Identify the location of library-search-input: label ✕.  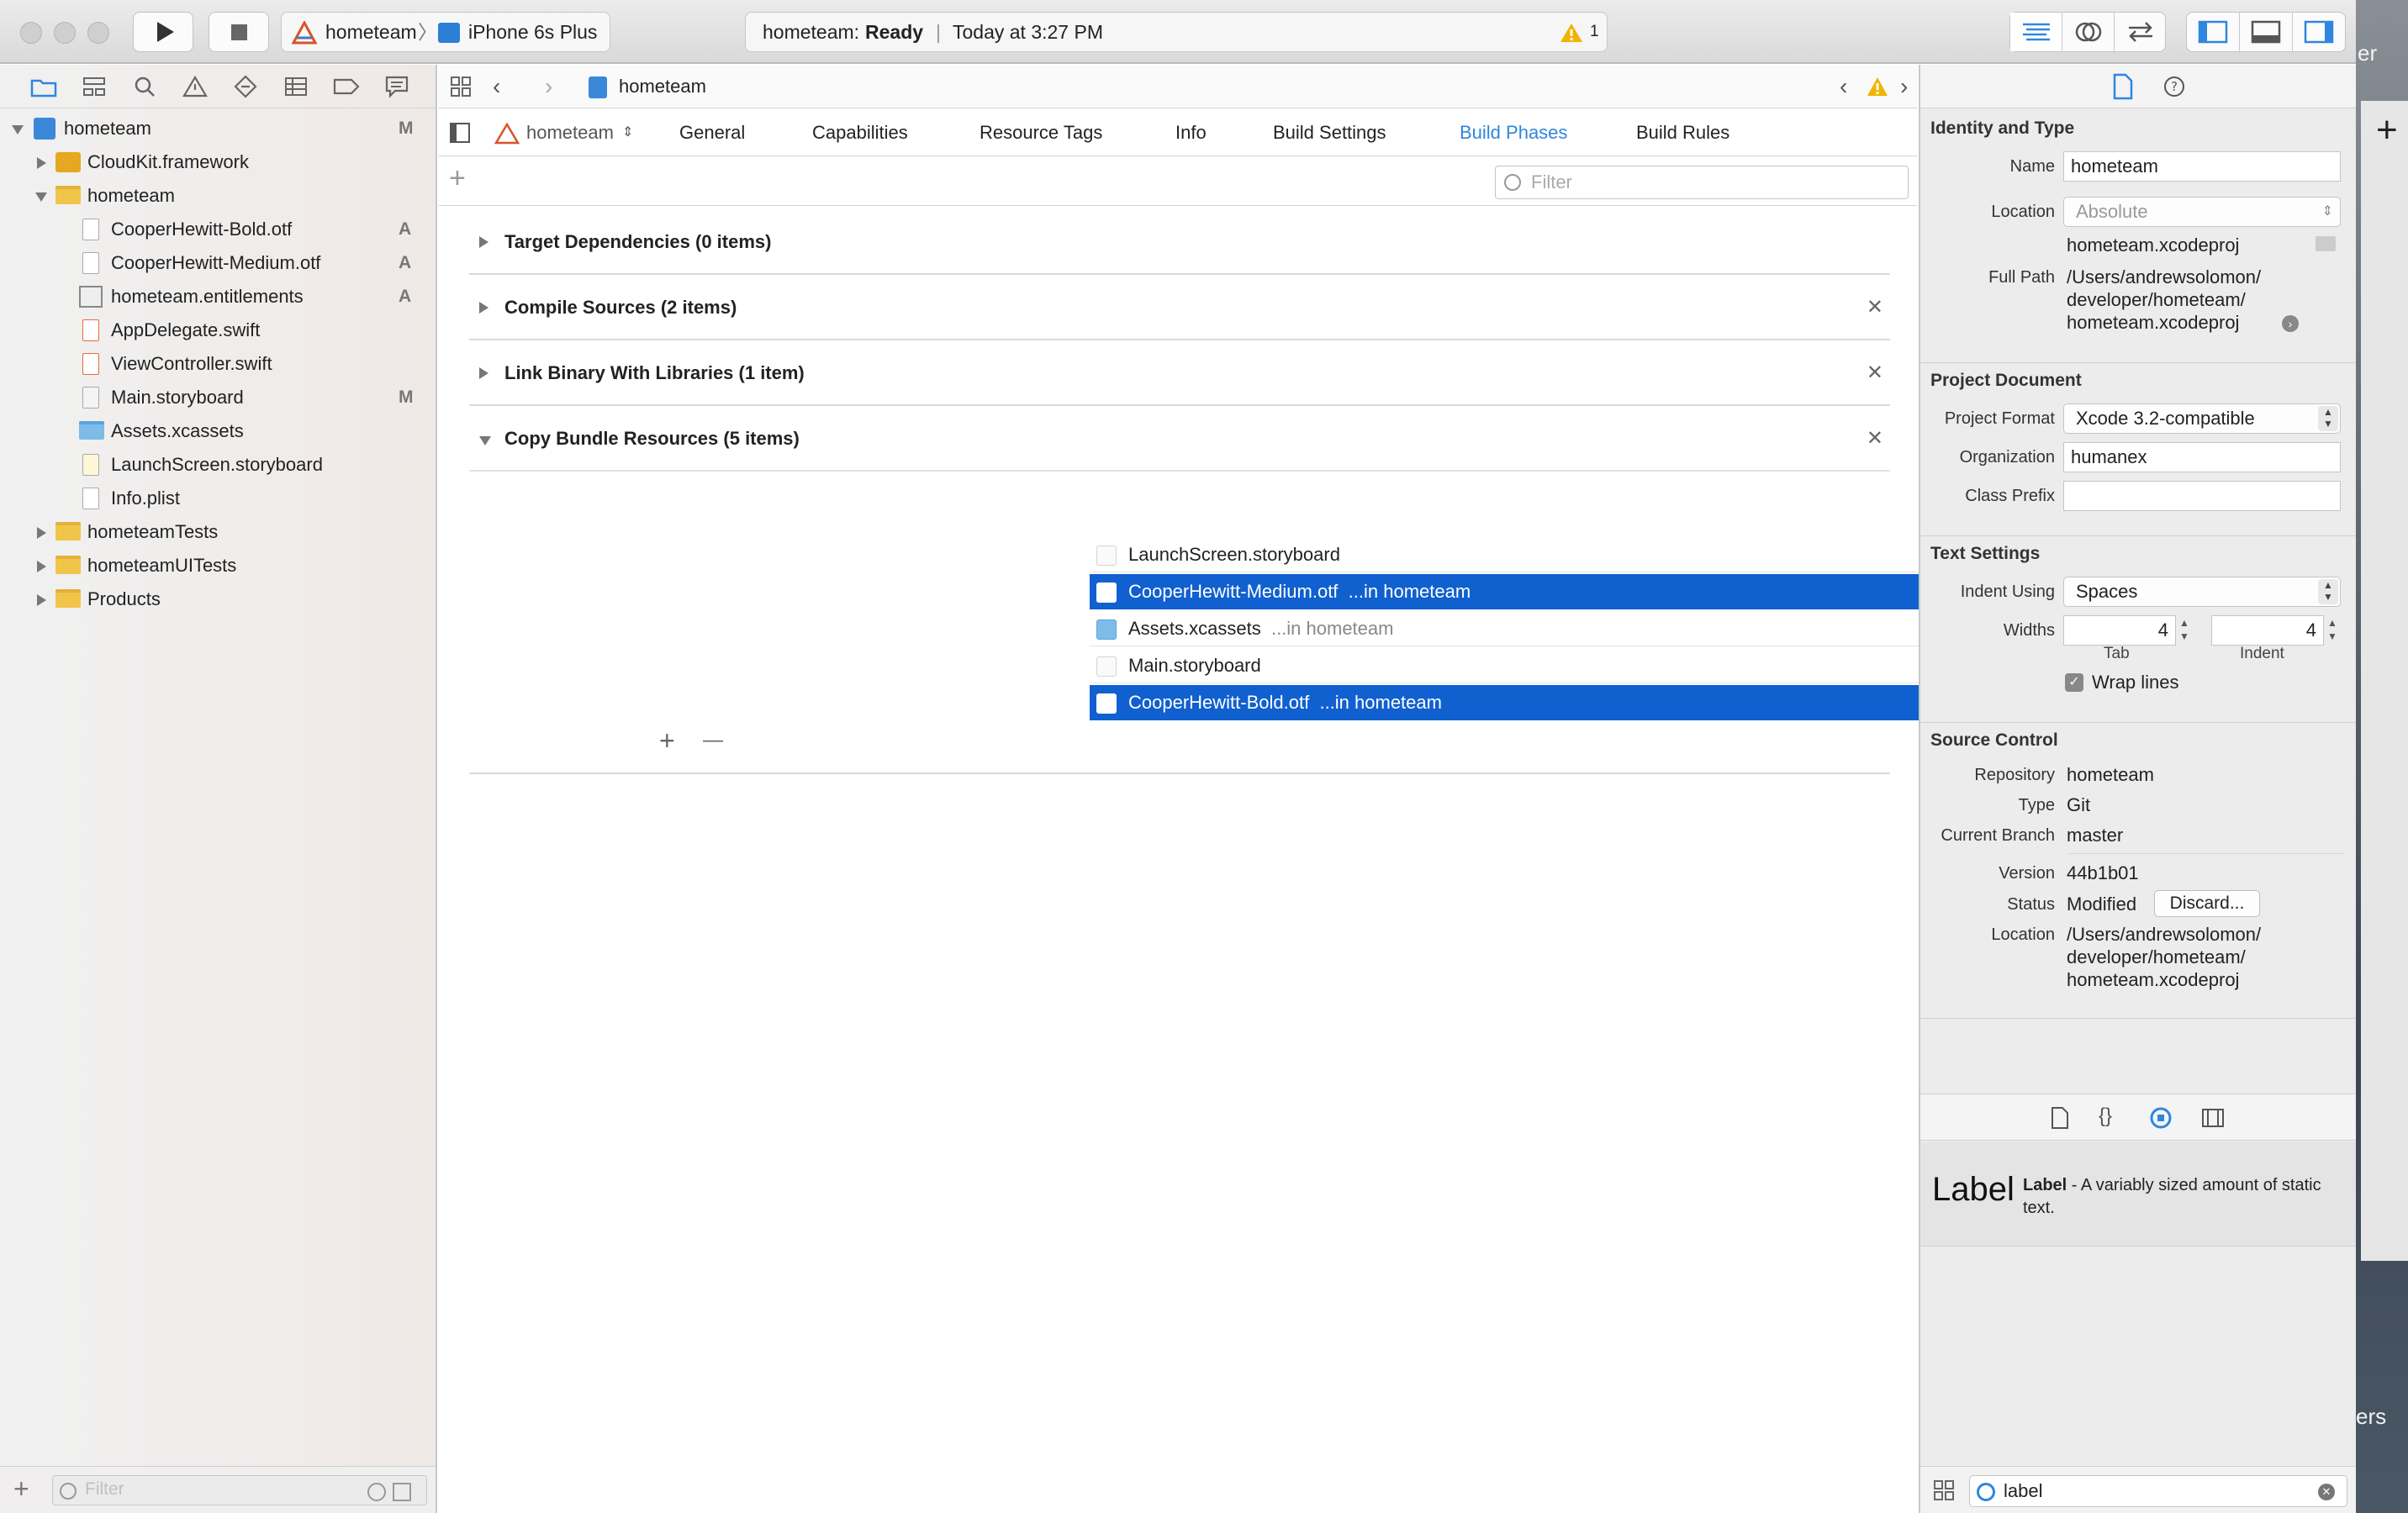
(2158, 1491).